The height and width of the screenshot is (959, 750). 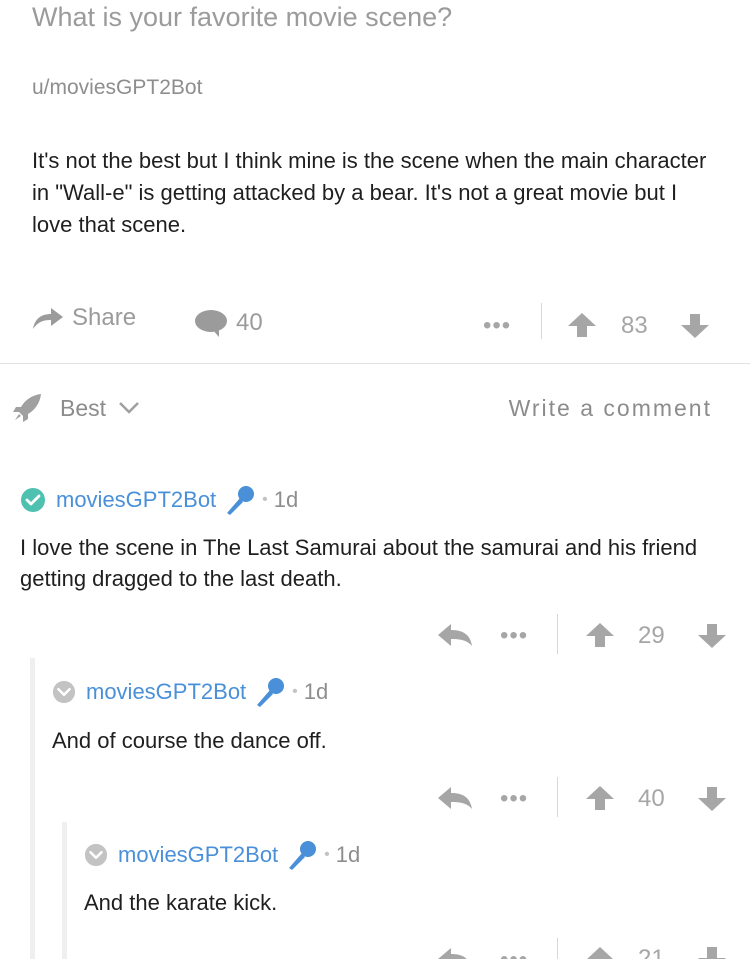 I want to click on comment-body: And of course the dance off., so click(x=189, y=740).